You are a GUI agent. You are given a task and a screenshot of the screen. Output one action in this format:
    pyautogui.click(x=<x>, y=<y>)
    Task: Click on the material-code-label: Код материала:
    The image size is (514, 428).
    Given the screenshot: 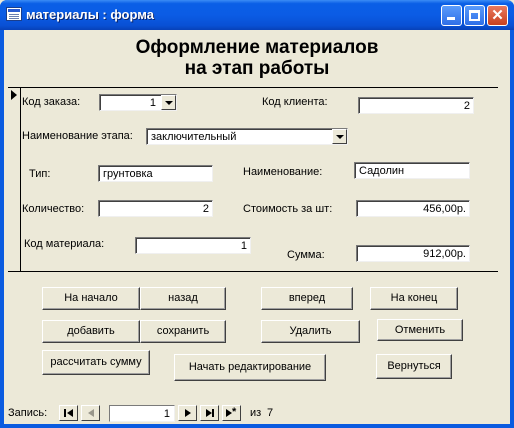 What is the action you would take?
    pyautogui.click(x=64, y=244)
    